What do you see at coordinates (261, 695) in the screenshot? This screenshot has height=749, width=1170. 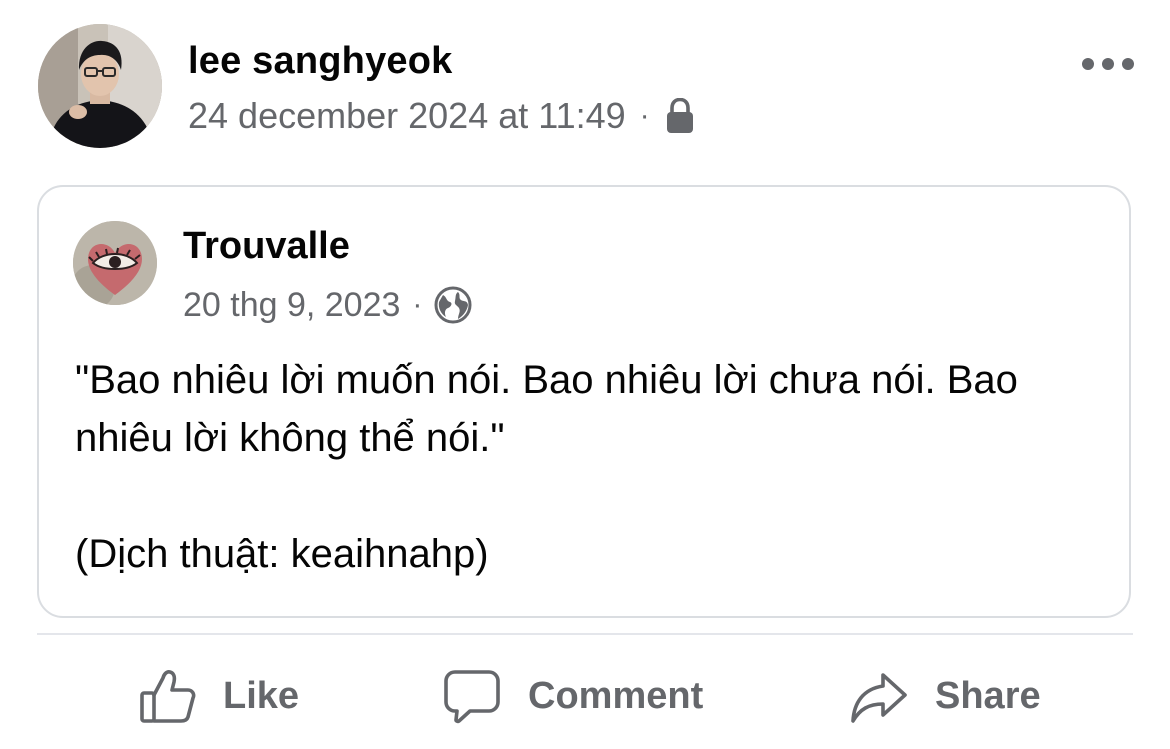 I see `like-label: Like` at bounding box center [261, 695].